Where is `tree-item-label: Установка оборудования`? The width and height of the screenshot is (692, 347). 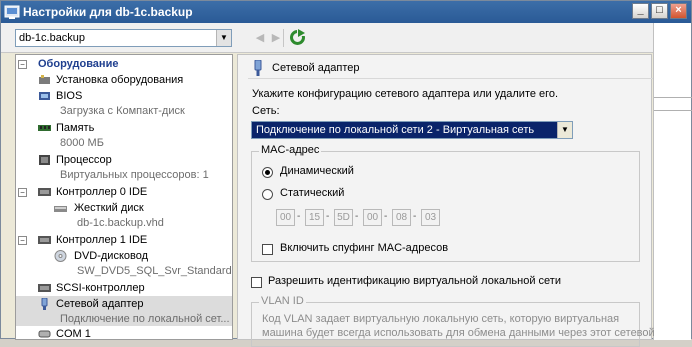
tree-item-label: Установка оборудования is located at coordinates (120, 80).